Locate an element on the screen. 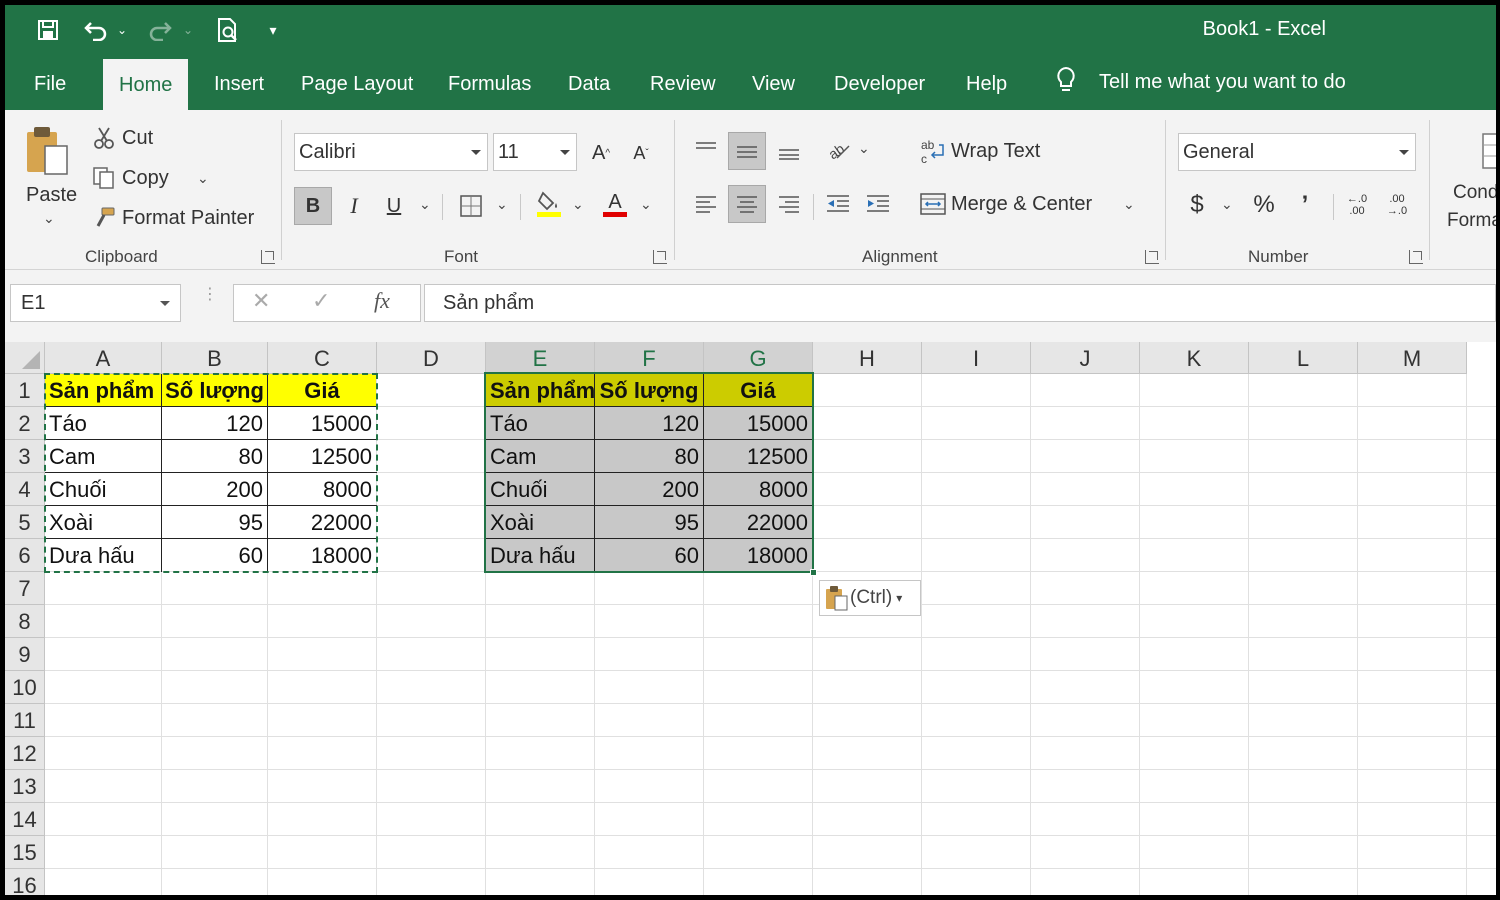  decrease-decimal-icon: .00 →.0 is located at coordinates (1397, 205).